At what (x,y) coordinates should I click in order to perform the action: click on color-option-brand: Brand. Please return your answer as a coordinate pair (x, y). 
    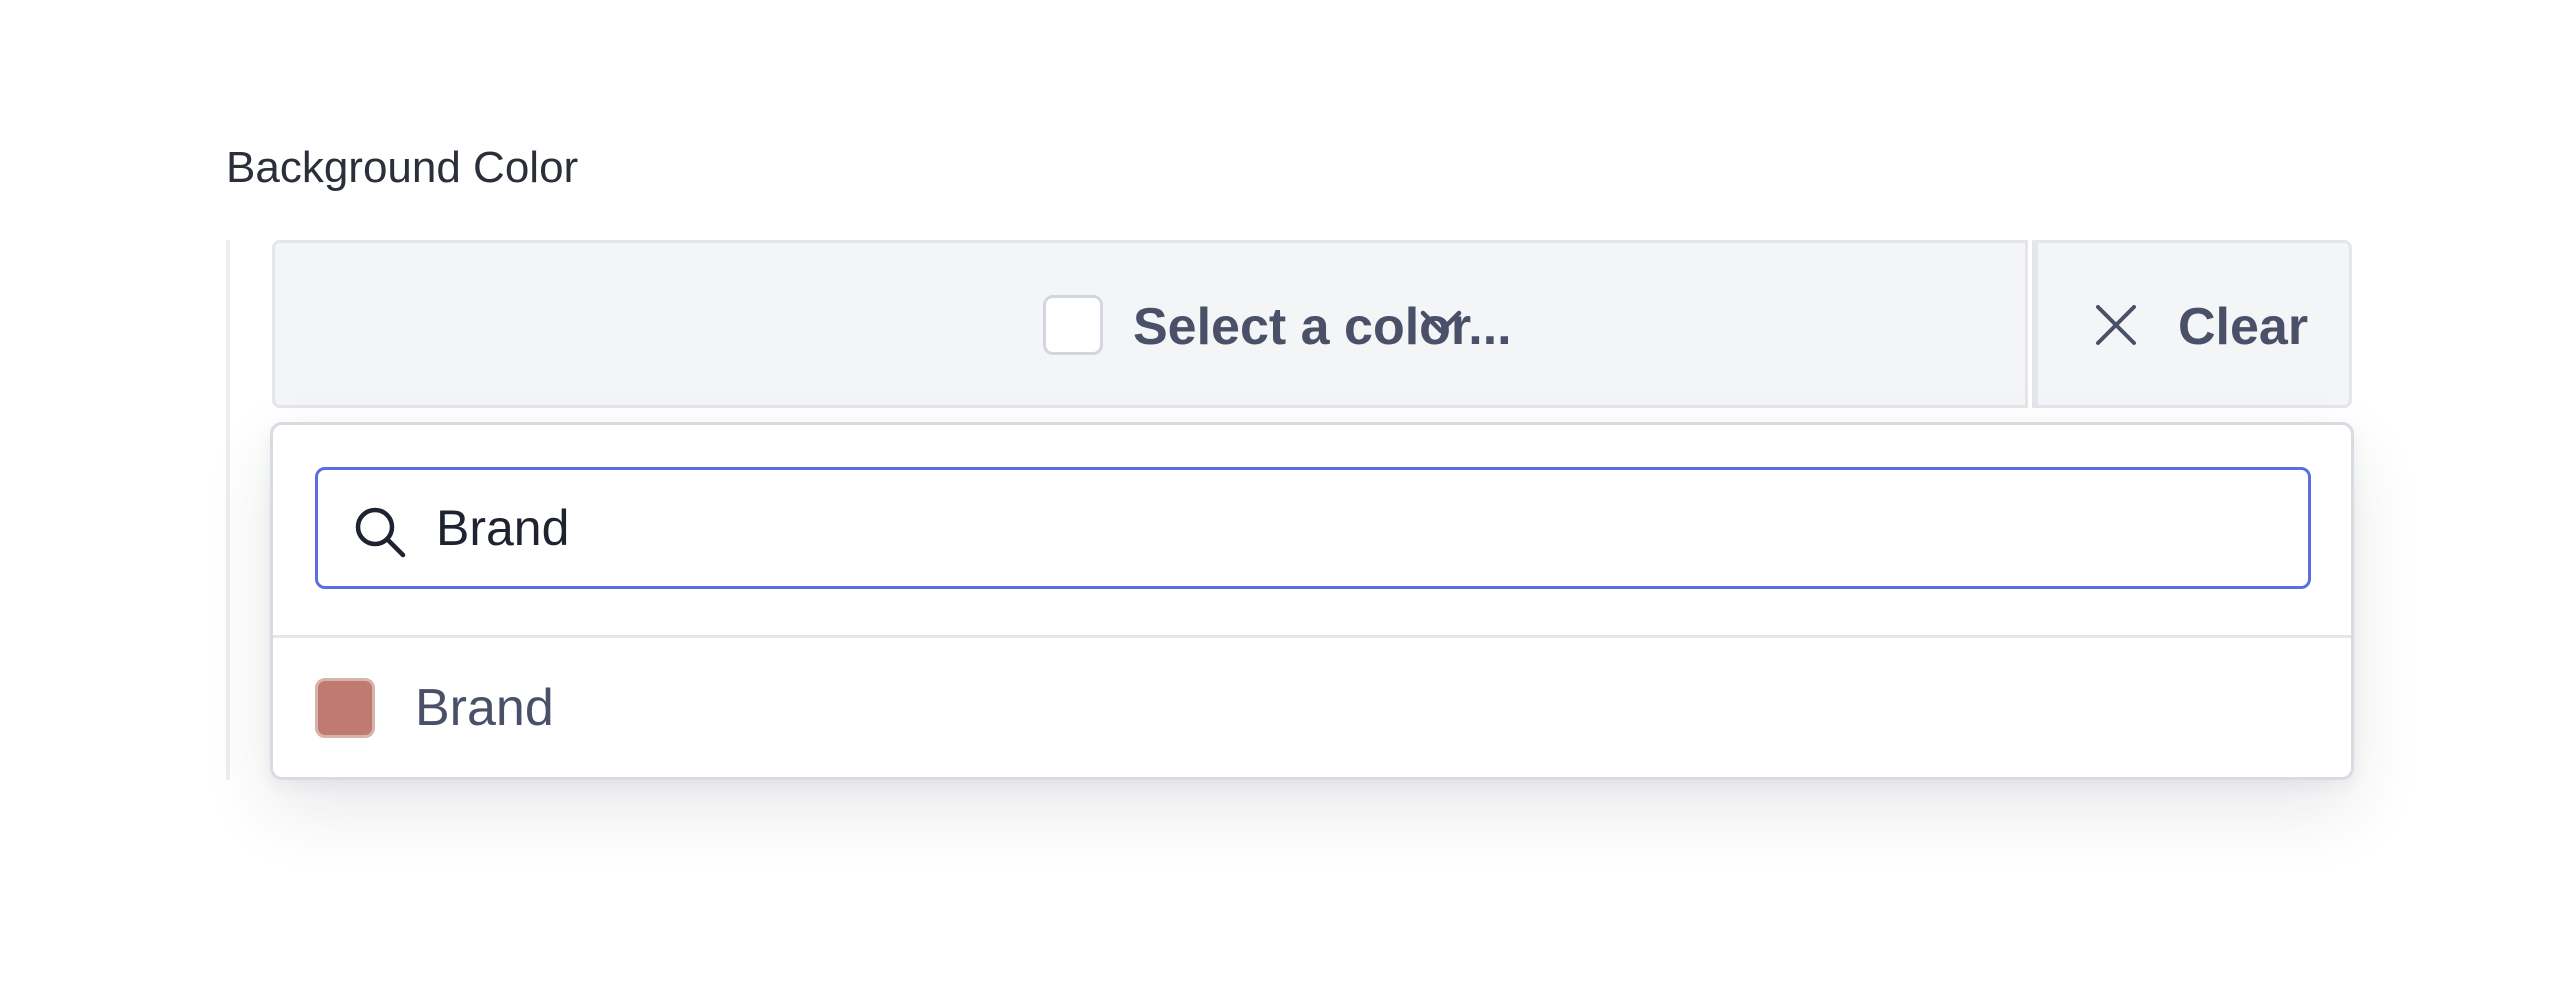
    Looking at the image, I should click on (1312, 709).